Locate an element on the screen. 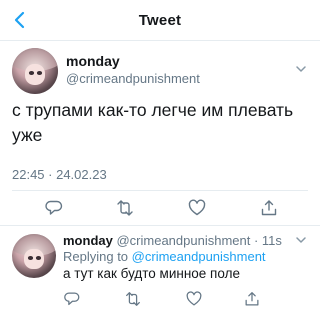 This screenshot has width=320, height=310. replying-to-handle: @crimeandpunishment is located at coordinates (199, 256).